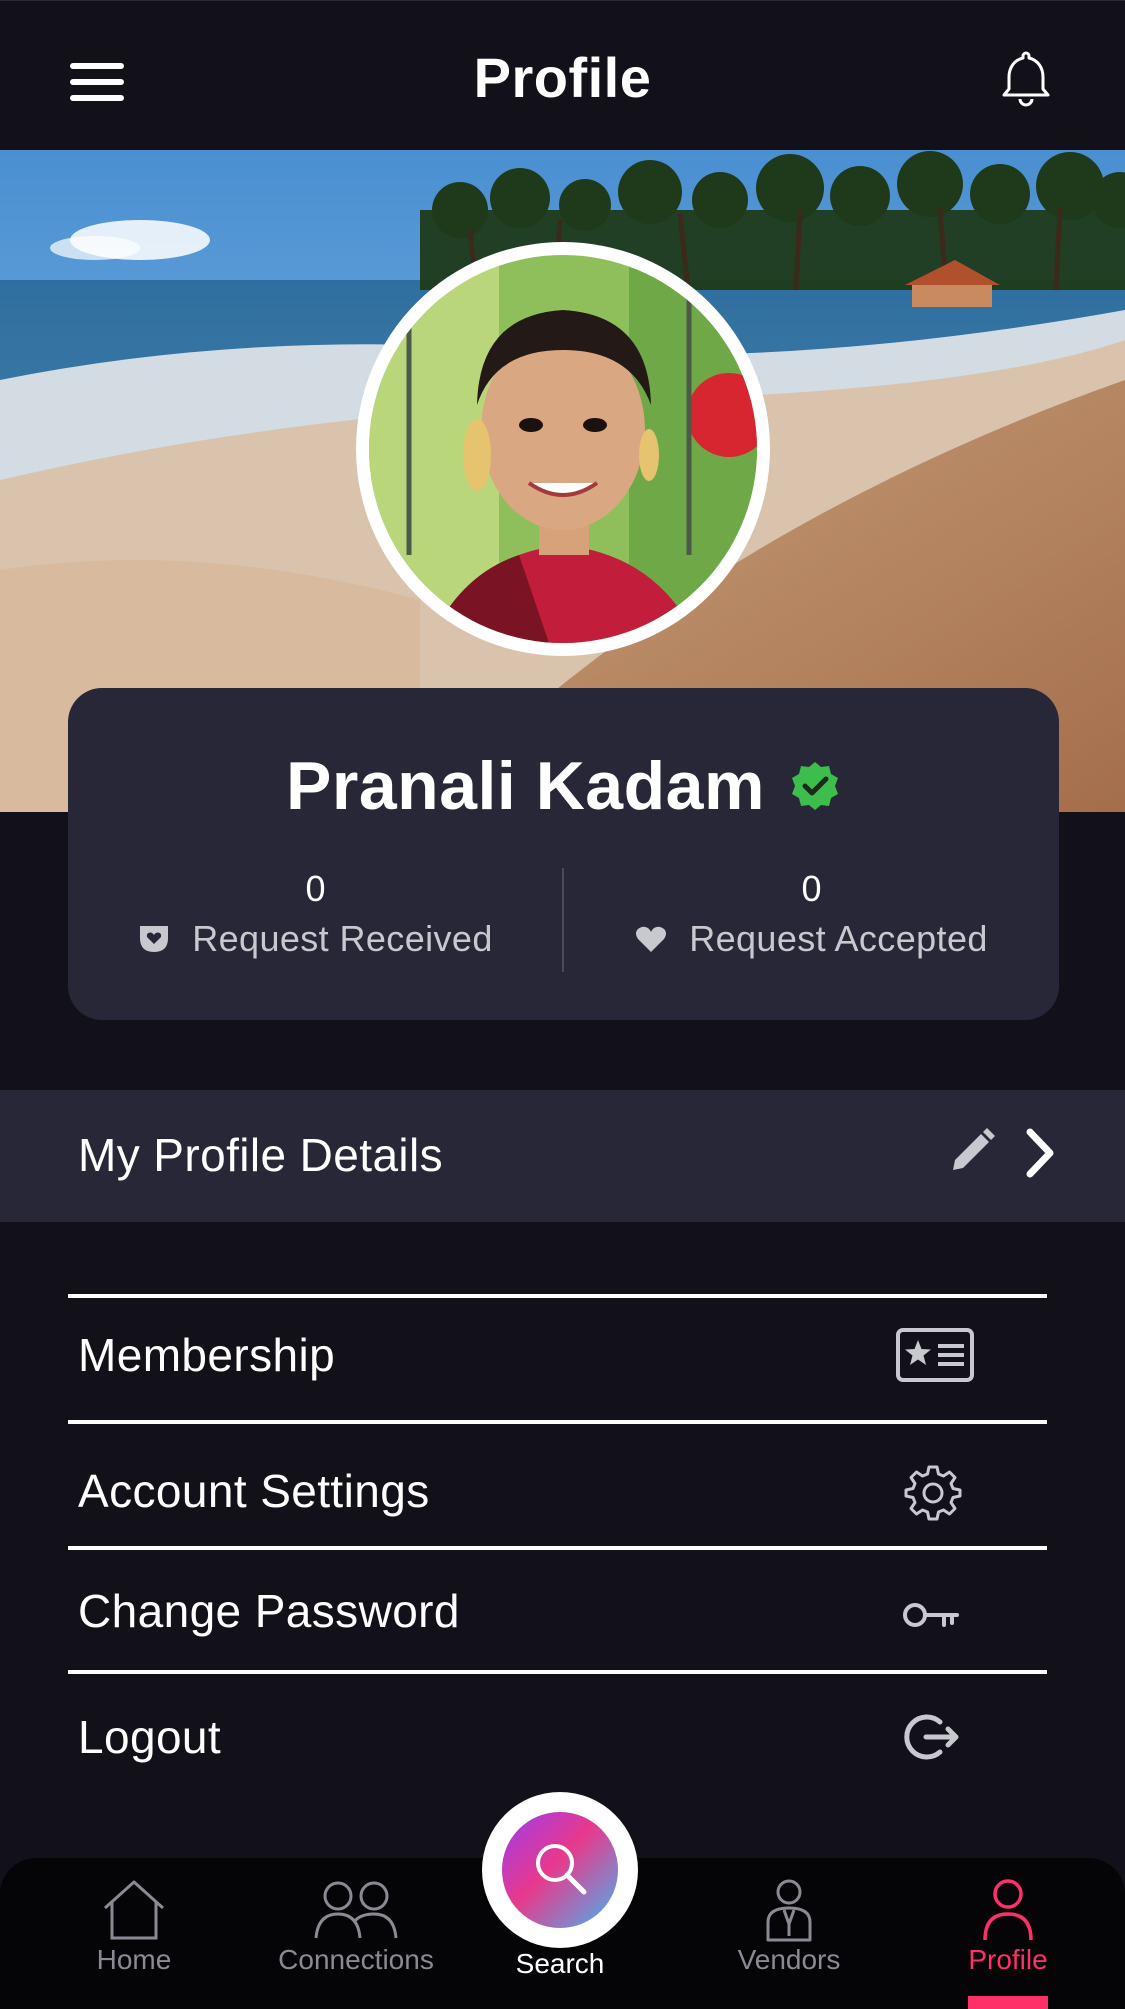 This screenshot has width=1125, height=2009. I want to click on menu-item-label: Account Settings, so click(254, 1491).